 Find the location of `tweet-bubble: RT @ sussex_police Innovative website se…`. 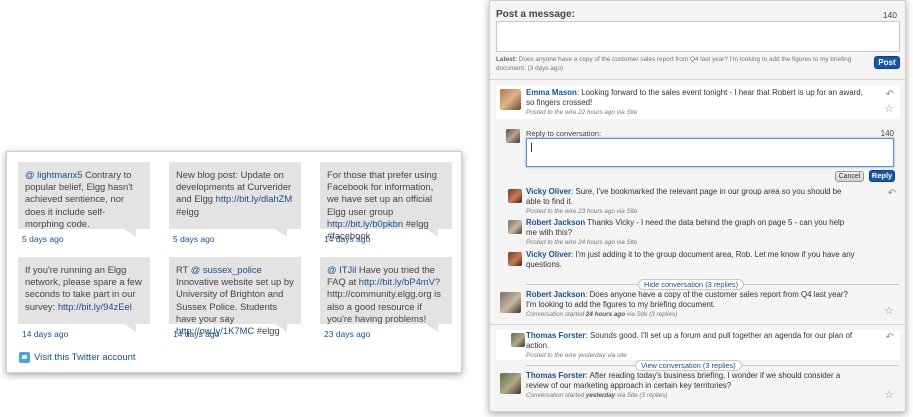

tweet-bubble: RT @ sussex_police Innovative website se… is located at coordinates (235, 296).